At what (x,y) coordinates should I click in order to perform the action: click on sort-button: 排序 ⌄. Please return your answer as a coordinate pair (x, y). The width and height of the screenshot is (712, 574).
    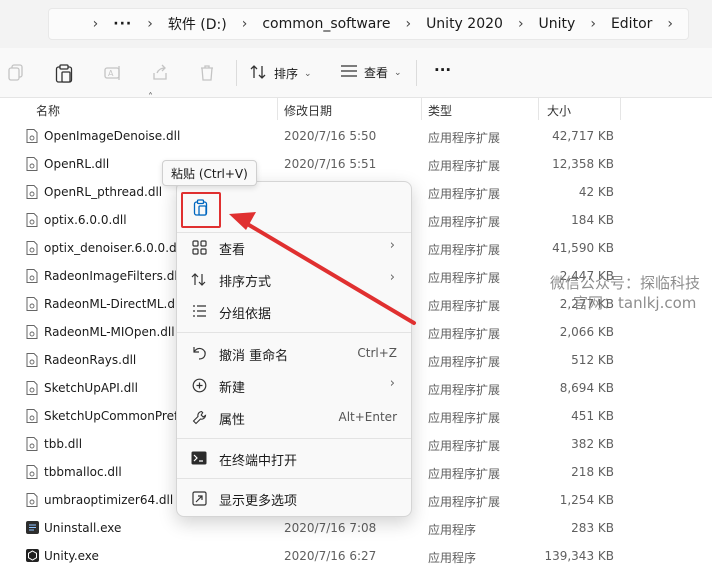
    Looking at the image, I should click on (281, 73).